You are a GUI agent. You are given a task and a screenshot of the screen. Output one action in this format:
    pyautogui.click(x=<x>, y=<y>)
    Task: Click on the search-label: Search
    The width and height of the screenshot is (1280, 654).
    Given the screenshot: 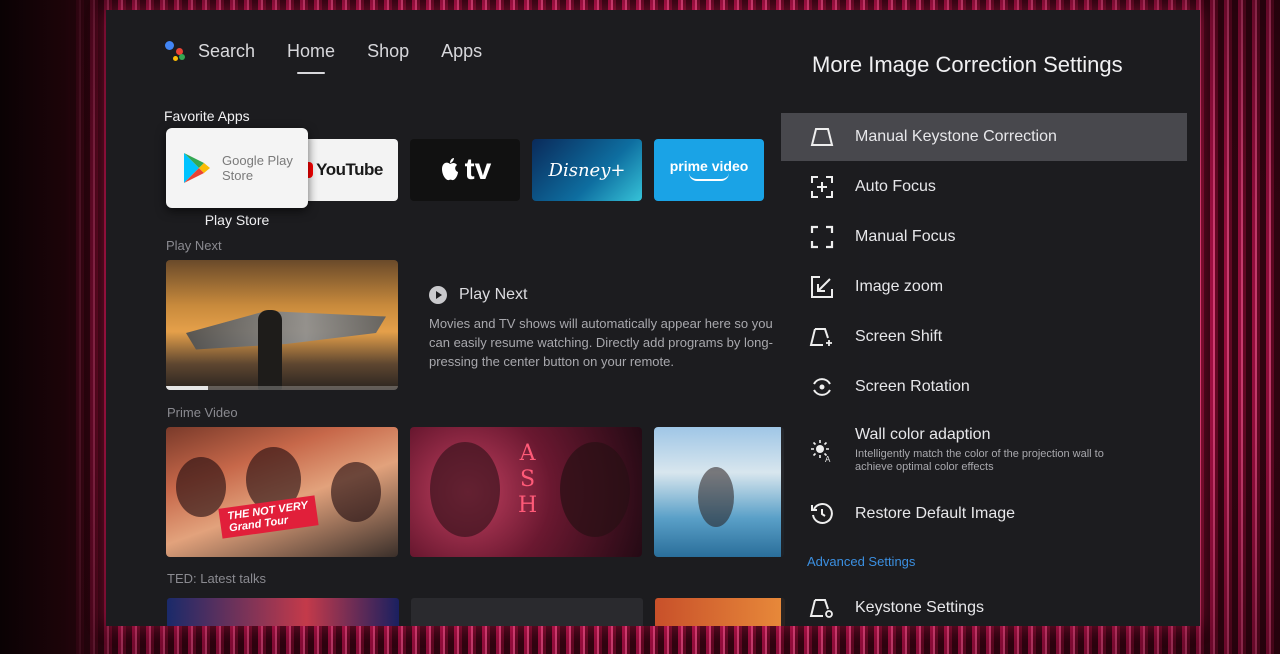 What is the action you would take?
    pyautogui.click(x=227, y=50)
    